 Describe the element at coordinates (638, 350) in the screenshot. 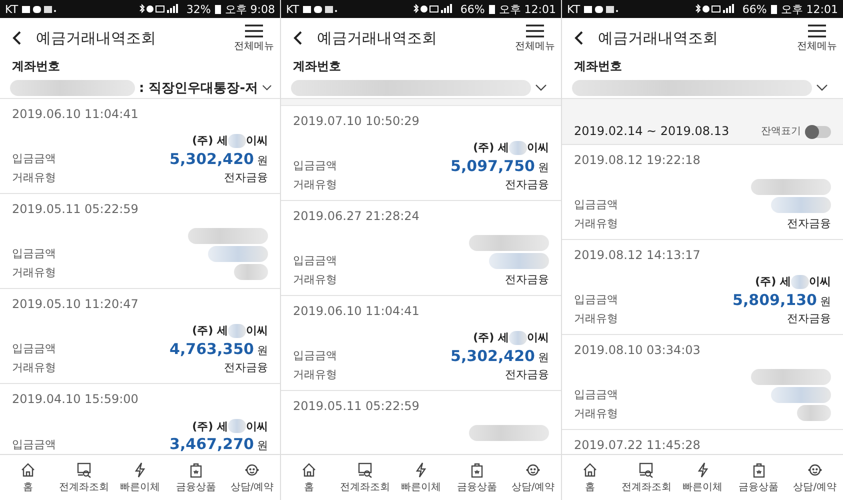

I see `transaction-datetime: 2019.08.10 03:34:03` at that location.